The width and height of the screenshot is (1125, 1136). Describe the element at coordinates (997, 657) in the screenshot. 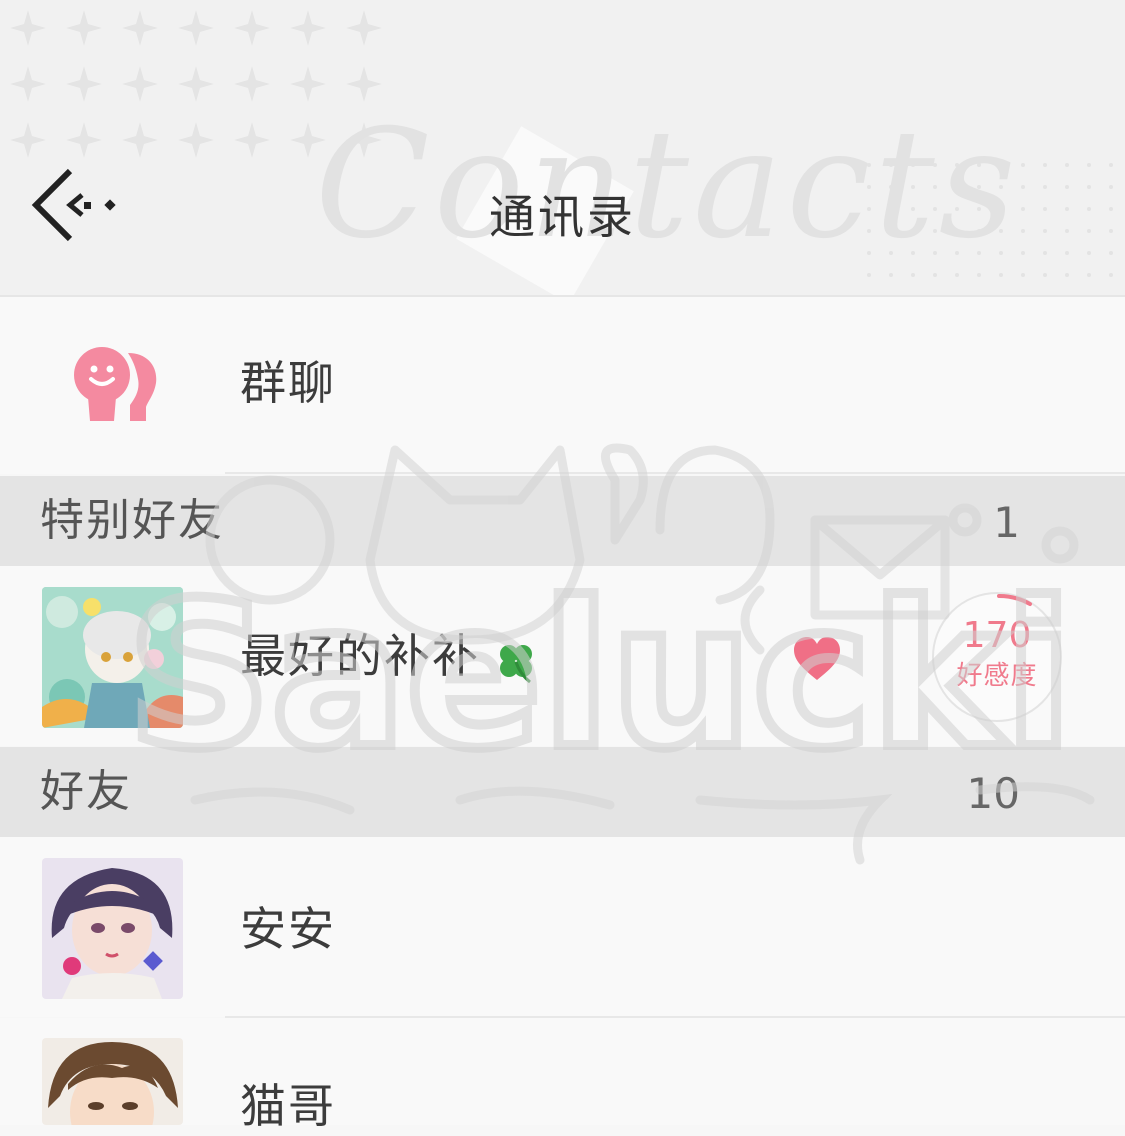

I see `affinity-badge: 170 好感度` at that location.